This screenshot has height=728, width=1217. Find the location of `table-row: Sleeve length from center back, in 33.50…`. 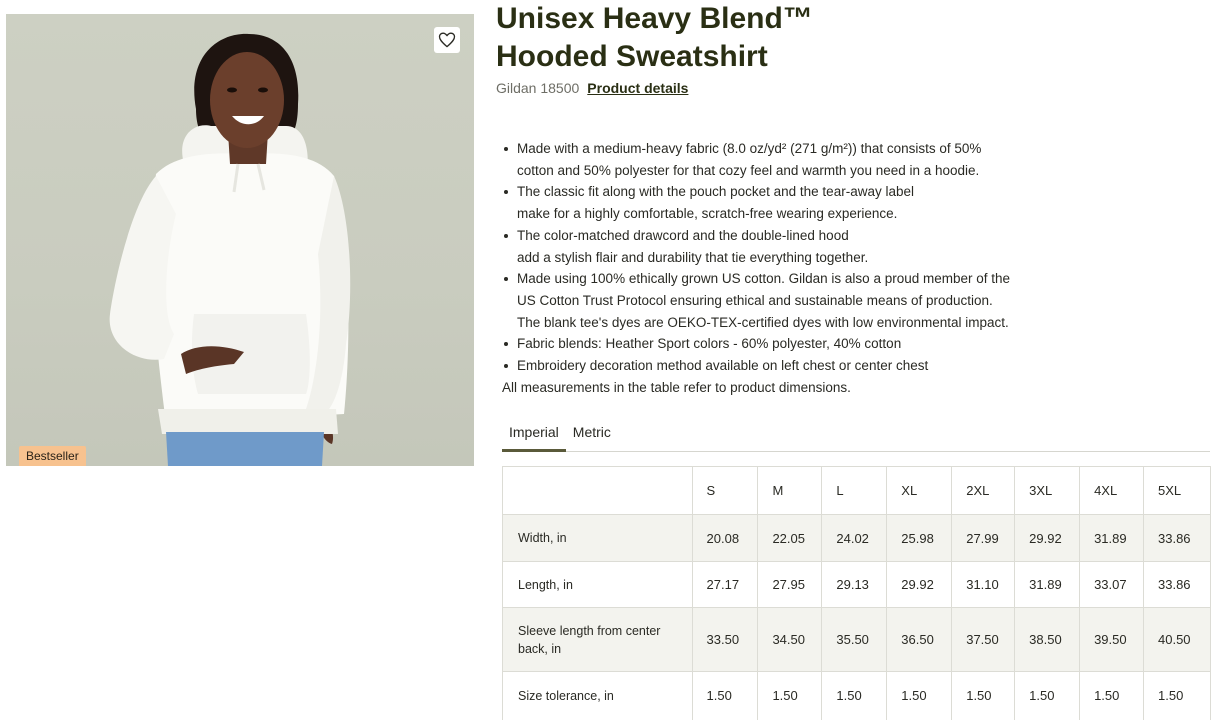

table-row: Sleeve length from center back, in 33.50… is located at coordinates (856, 639).